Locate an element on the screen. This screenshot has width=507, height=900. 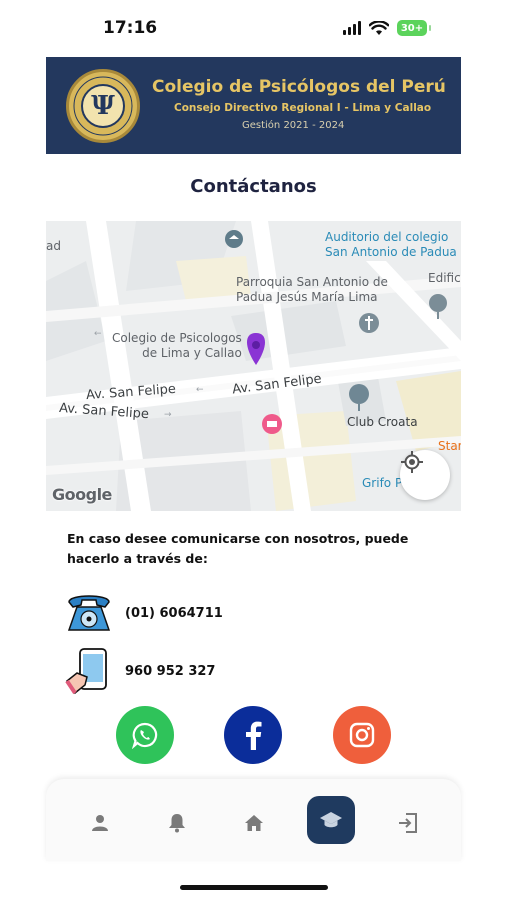
mobile-number: 960 952 327 is located at coordinates (170, 671).